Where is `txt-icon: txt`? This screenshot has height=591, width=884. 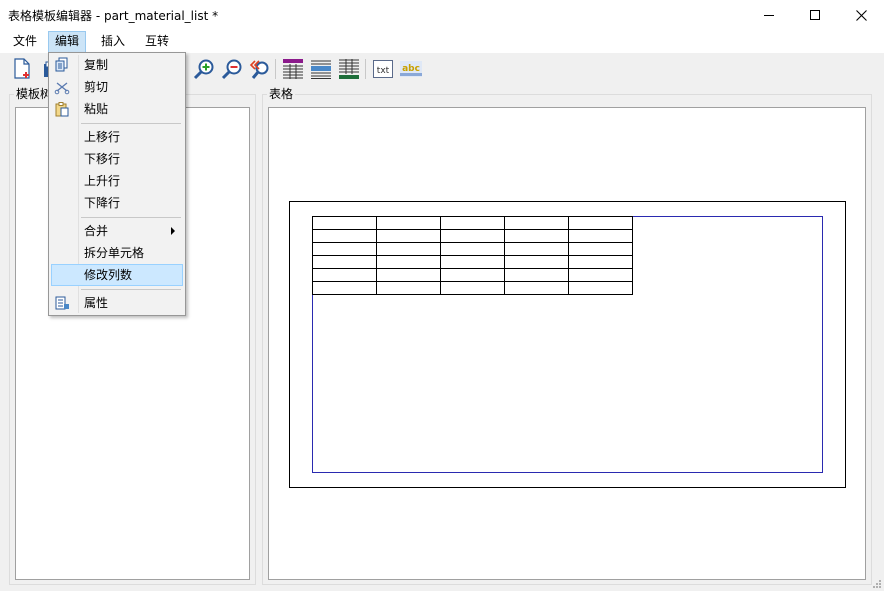 txt-icon: txt is located at coordinates (383, 69).